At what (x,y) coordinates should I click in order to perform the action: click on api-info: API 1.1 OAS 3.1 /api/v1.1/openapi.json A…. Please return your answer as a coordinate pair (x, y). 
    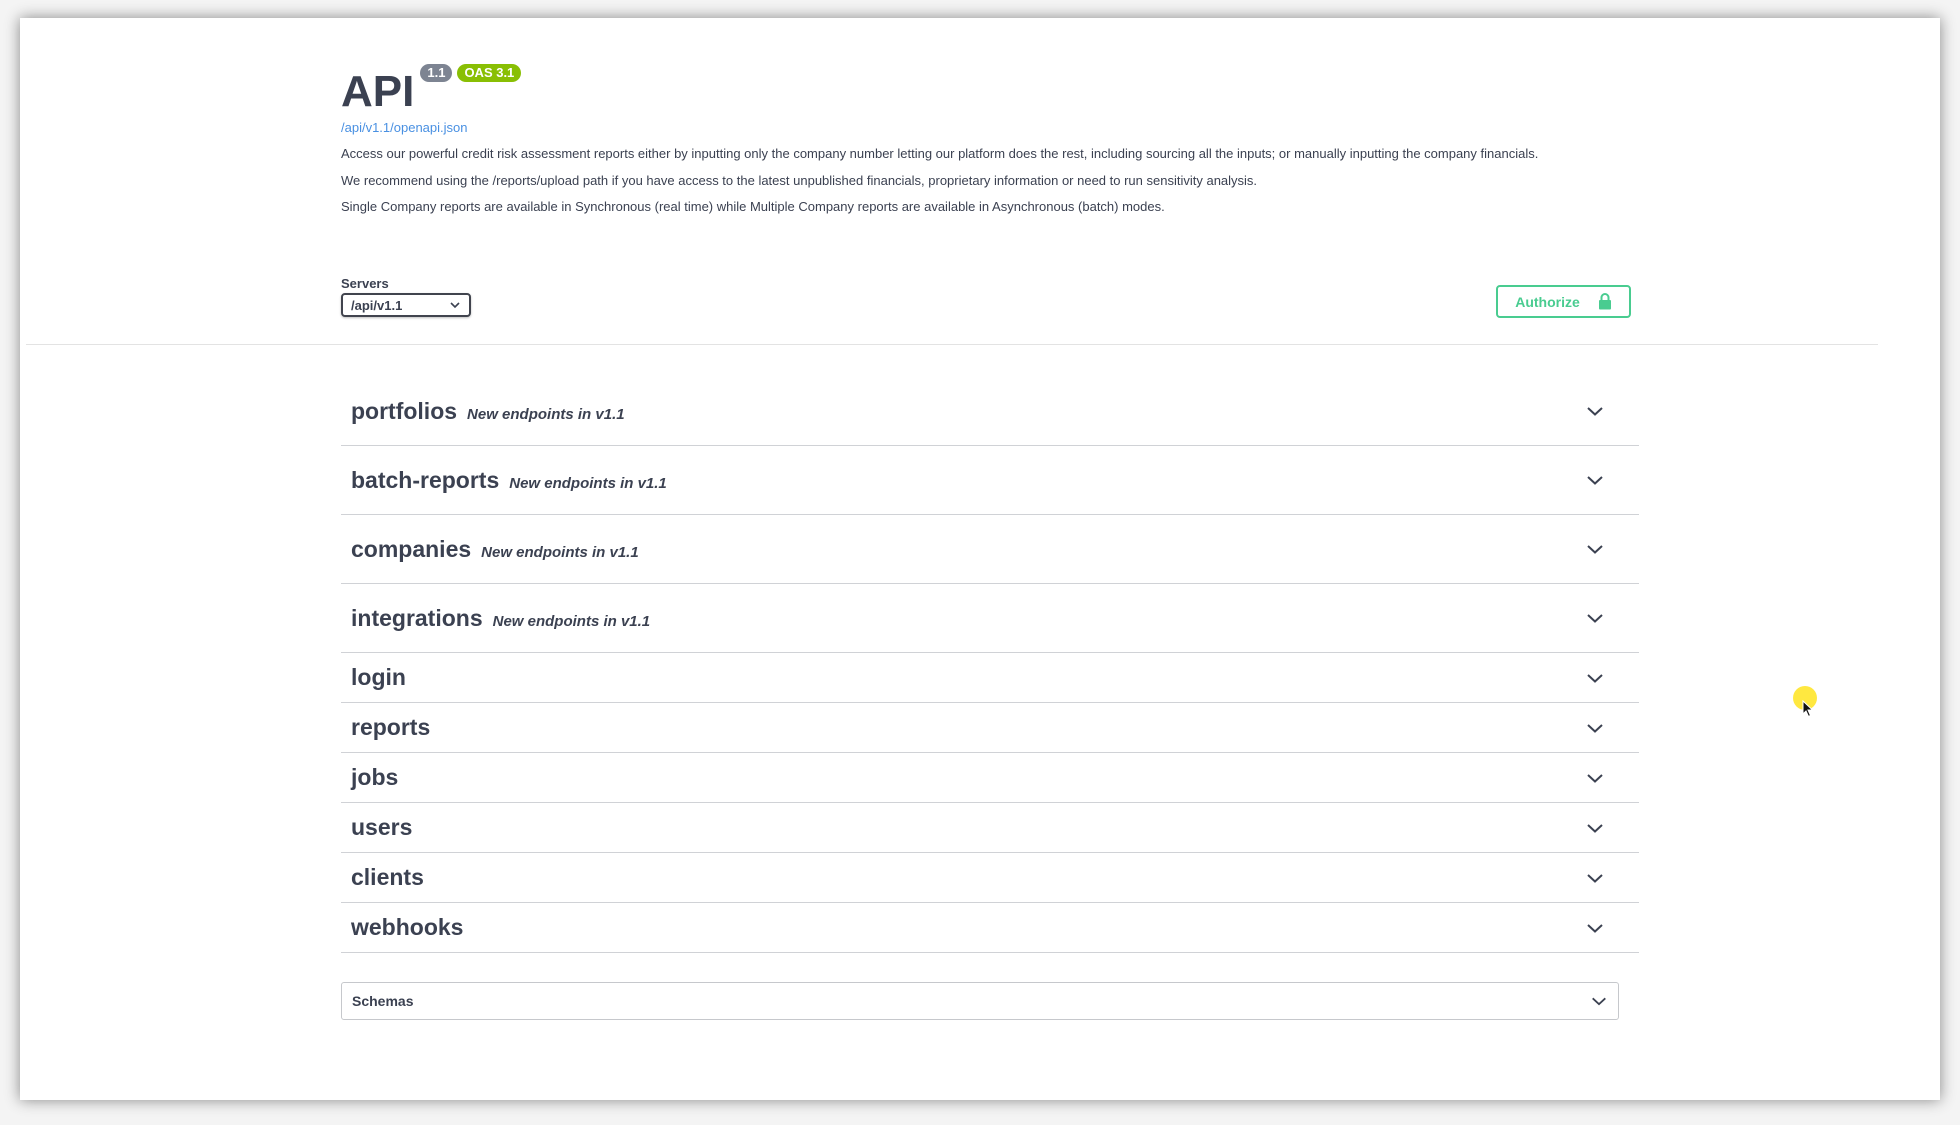
    Looking at the image, I should click on (990, 139).